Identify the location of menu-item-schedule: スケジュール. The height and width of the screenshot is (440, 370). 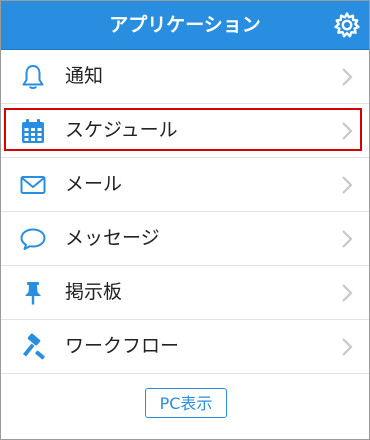
(185, 131).